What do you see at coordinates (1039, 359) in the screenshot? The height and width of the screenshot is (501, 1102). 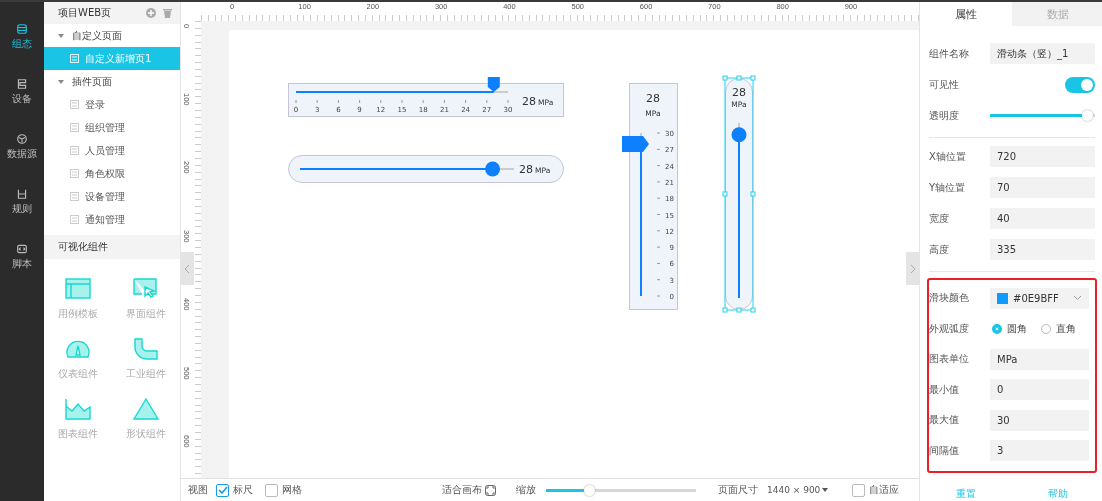 I see `input-field: MPa` at bounding box center [1039, 359].